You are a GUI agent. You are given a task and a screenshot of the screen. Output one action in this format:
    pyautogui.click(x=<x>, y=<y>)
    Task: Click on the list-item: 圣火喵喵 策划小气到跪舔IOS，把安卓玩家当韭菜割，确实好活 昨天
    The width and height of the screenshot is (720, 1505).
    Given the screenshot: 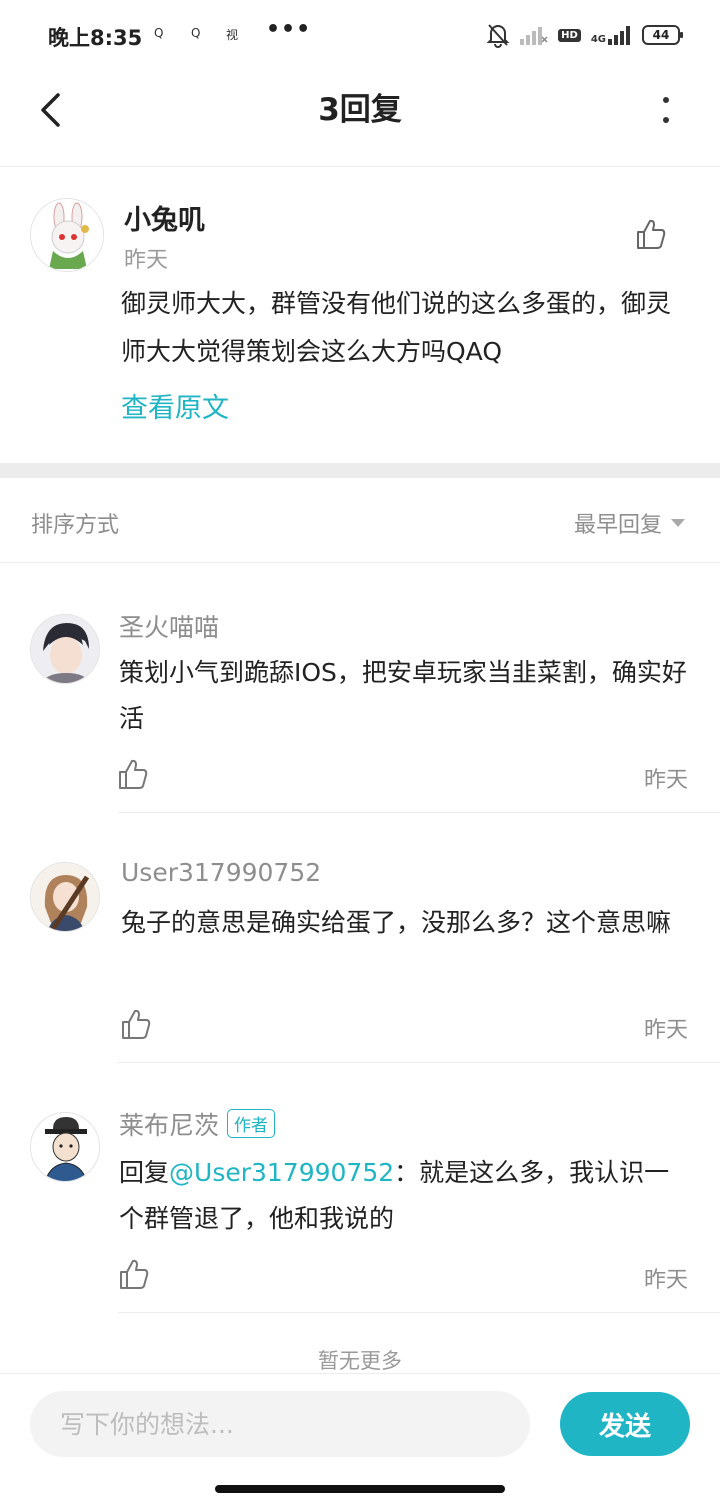 What is the action you would take?
    pyautogui.click(x=360, y=702)
    